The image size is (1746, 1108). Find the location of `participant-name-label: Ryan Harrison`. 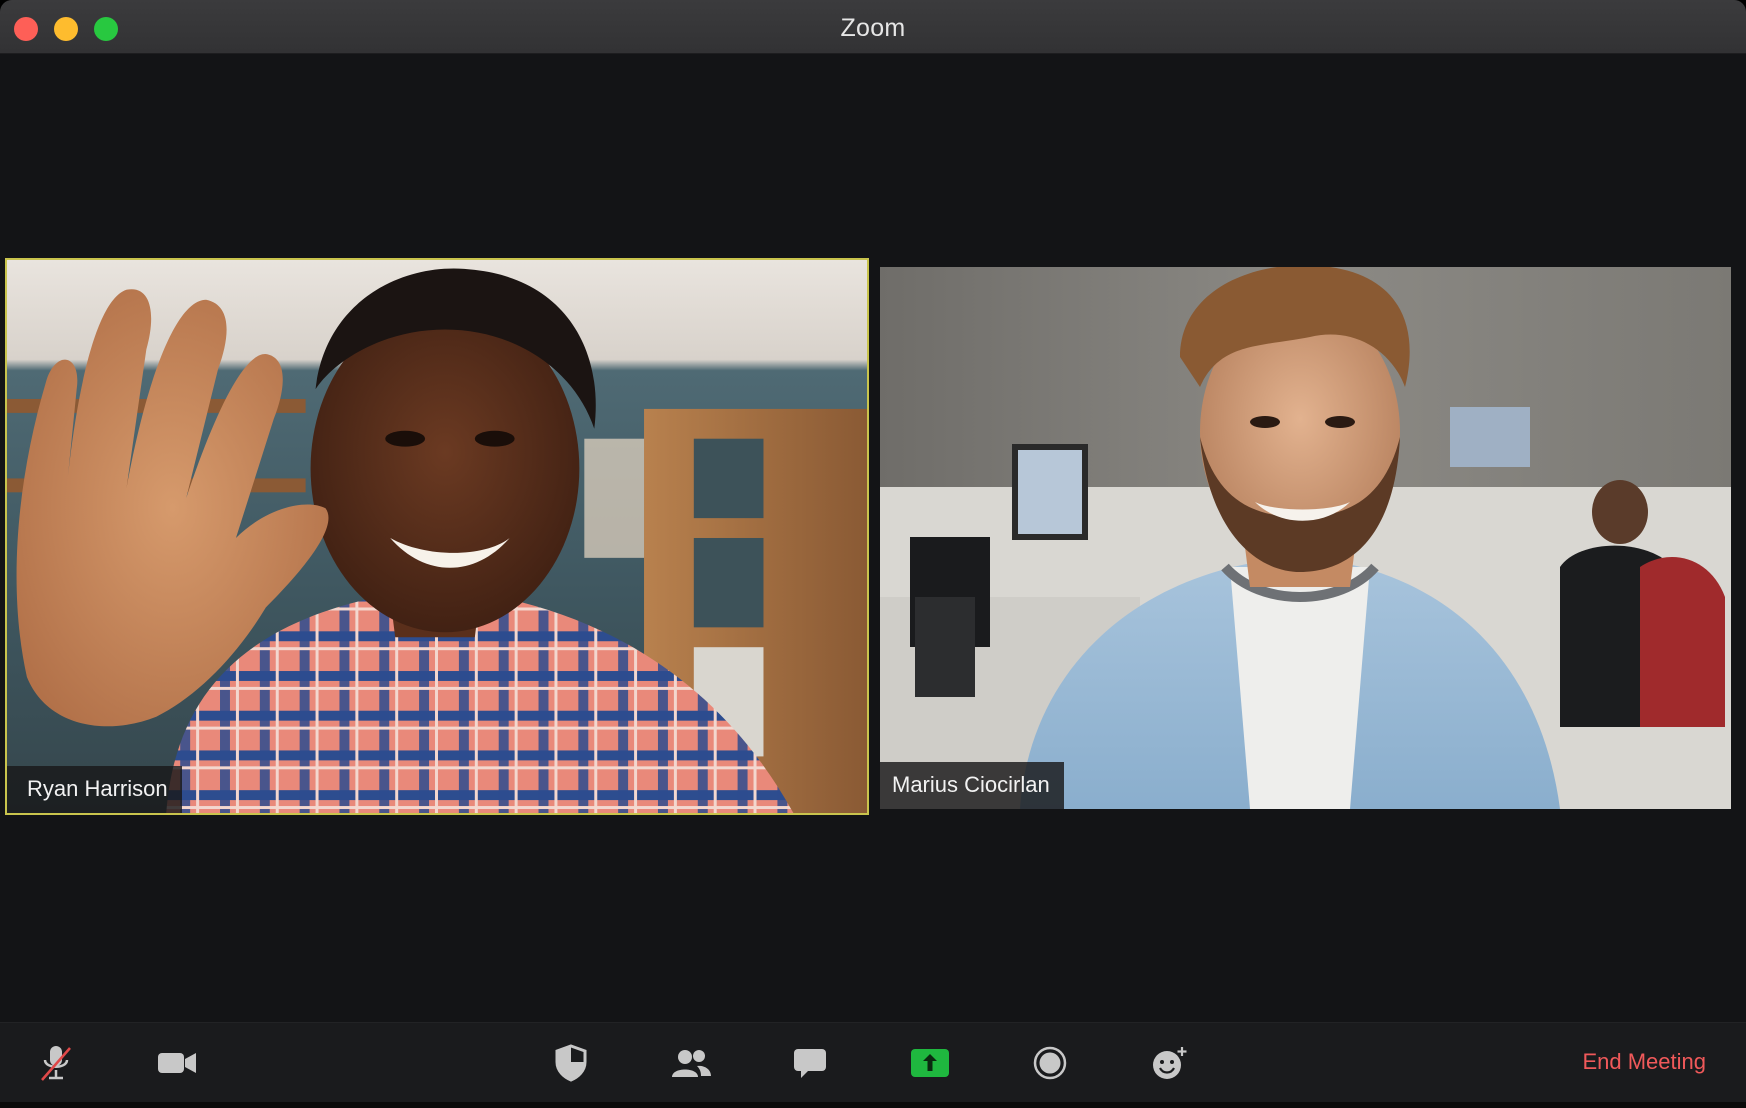

participant-name-label: Ryan Harrison is located at coordinates (94, 789).